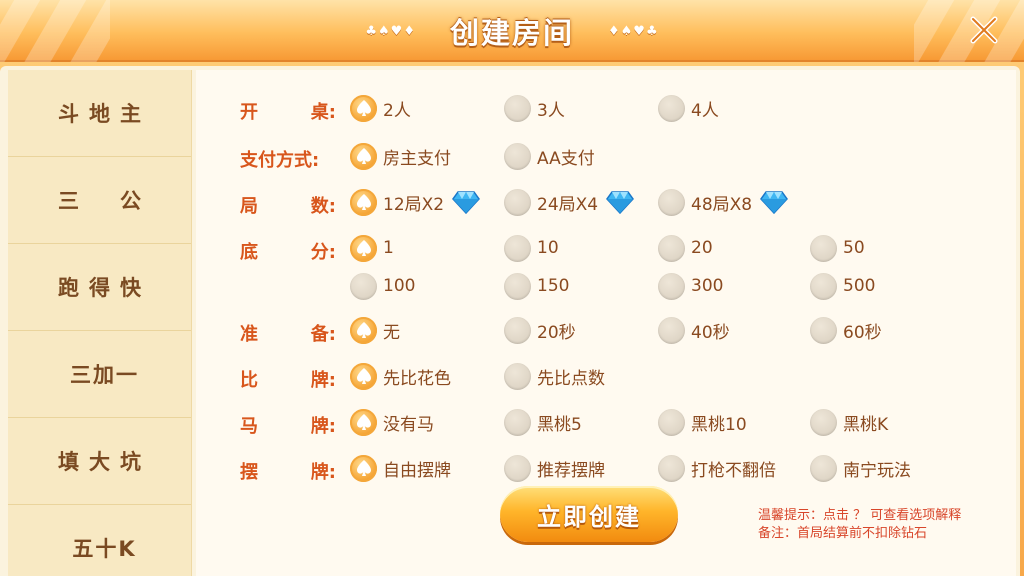  I want to click on option-table-2: 2人, so click(380, 108).